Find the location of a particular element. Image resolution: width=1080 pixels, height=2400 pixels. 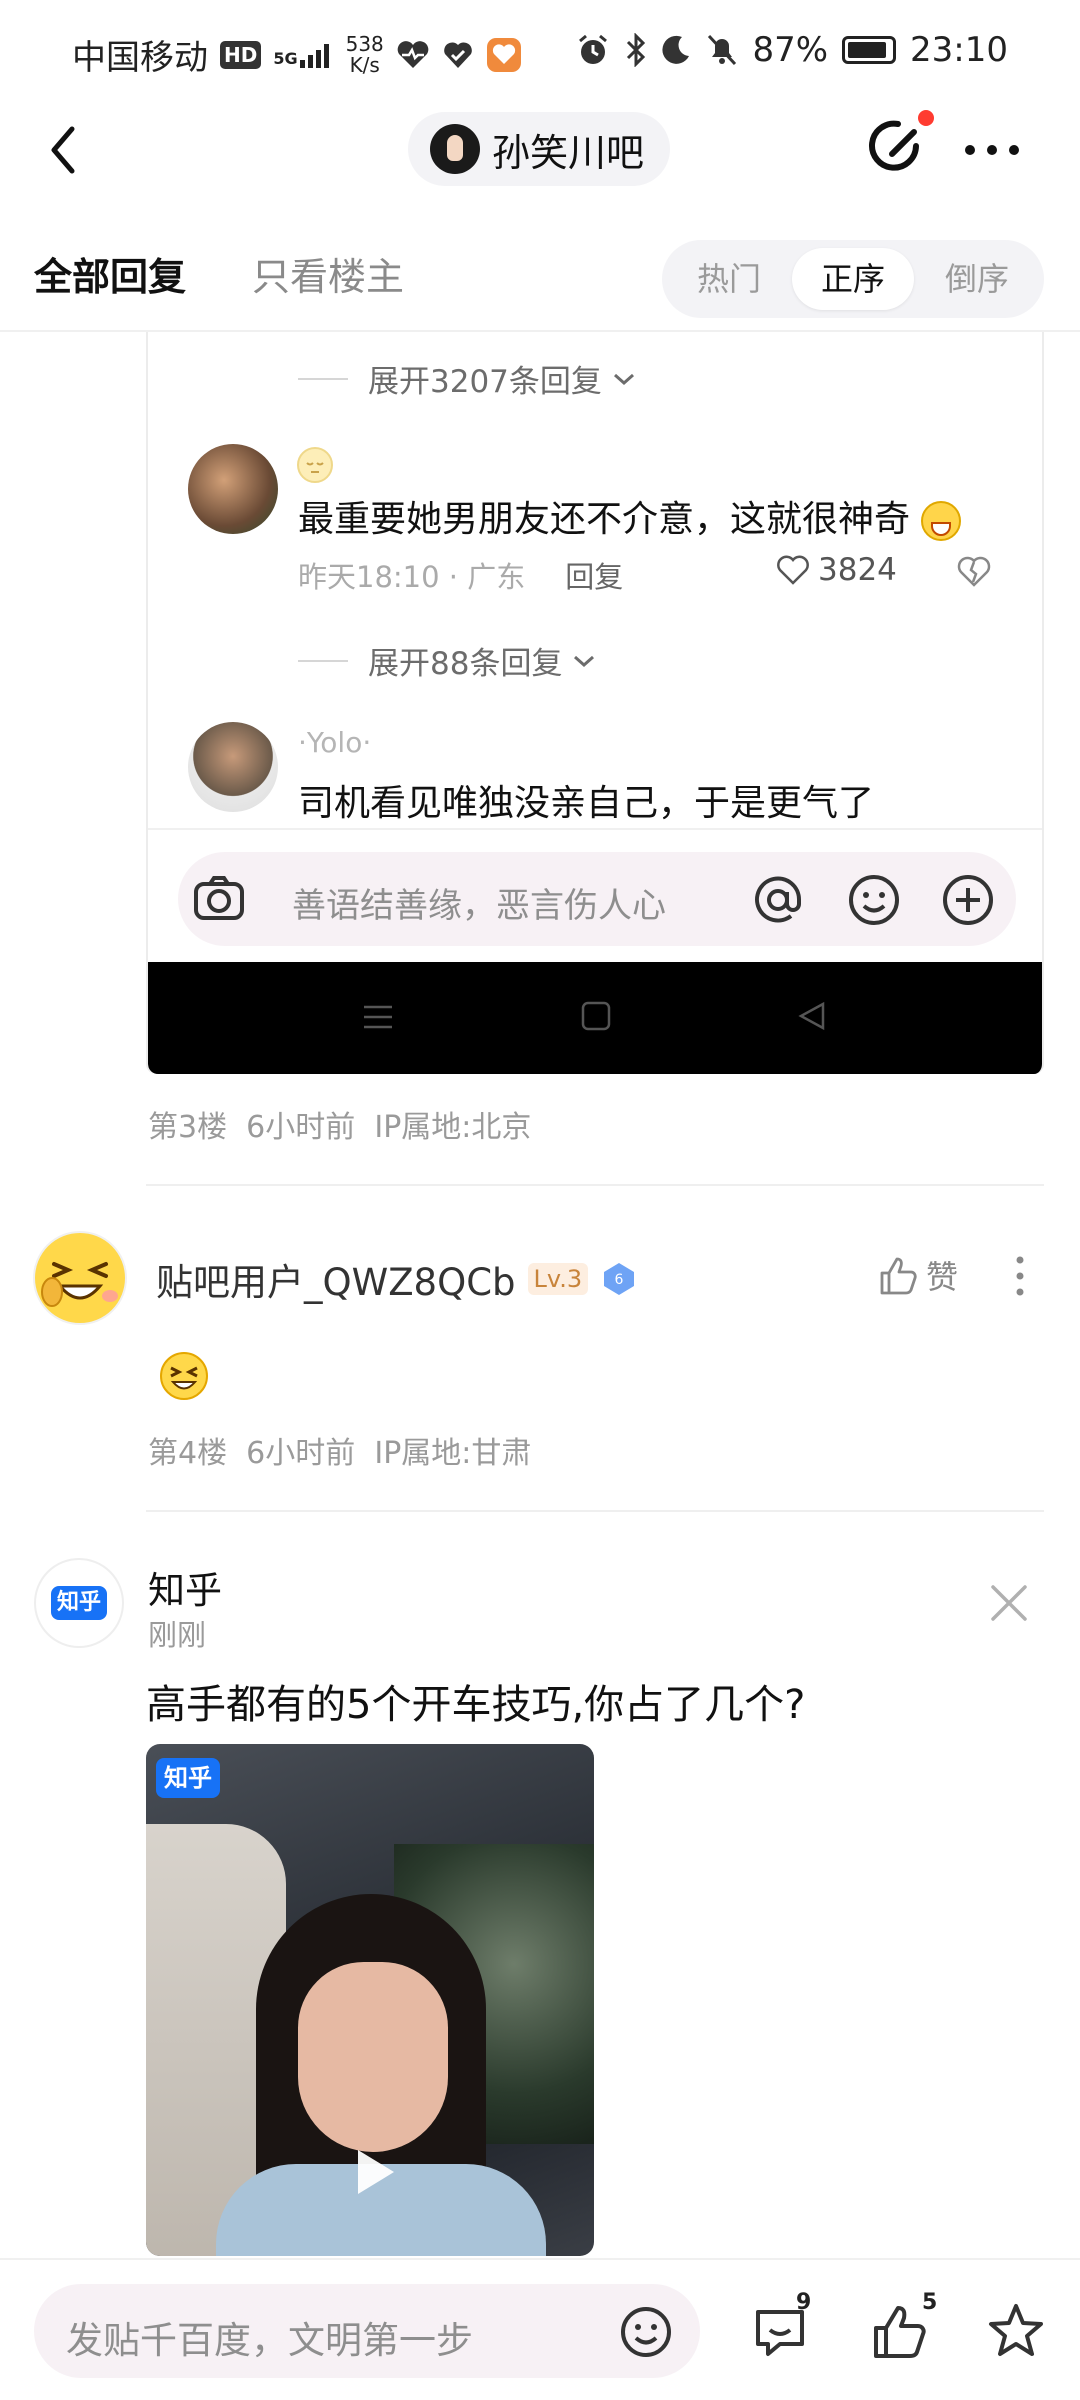

net-speed: 538 K/s is located at coordinates (364, 54).